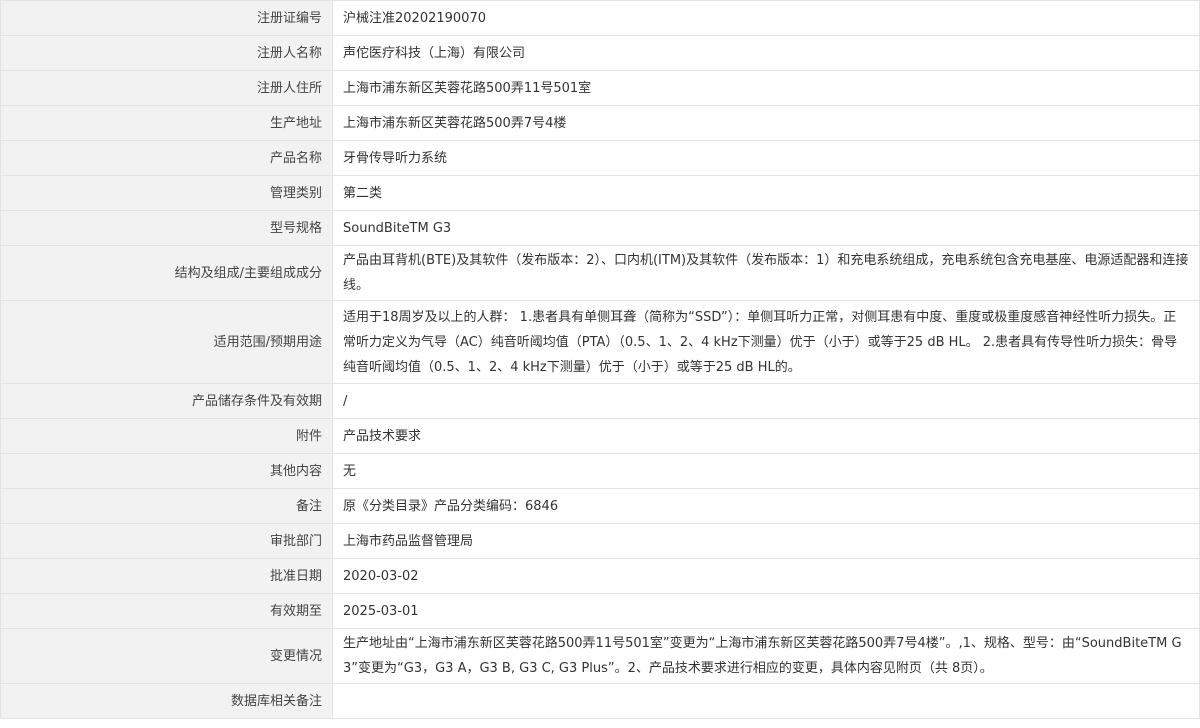 Image resolution: width=1200 pixels, height=728 pixels. What do you see at coordinates (166, 228) in the screenshot?
I see `field-label: 型号规格` at bounding box center [166, 228].